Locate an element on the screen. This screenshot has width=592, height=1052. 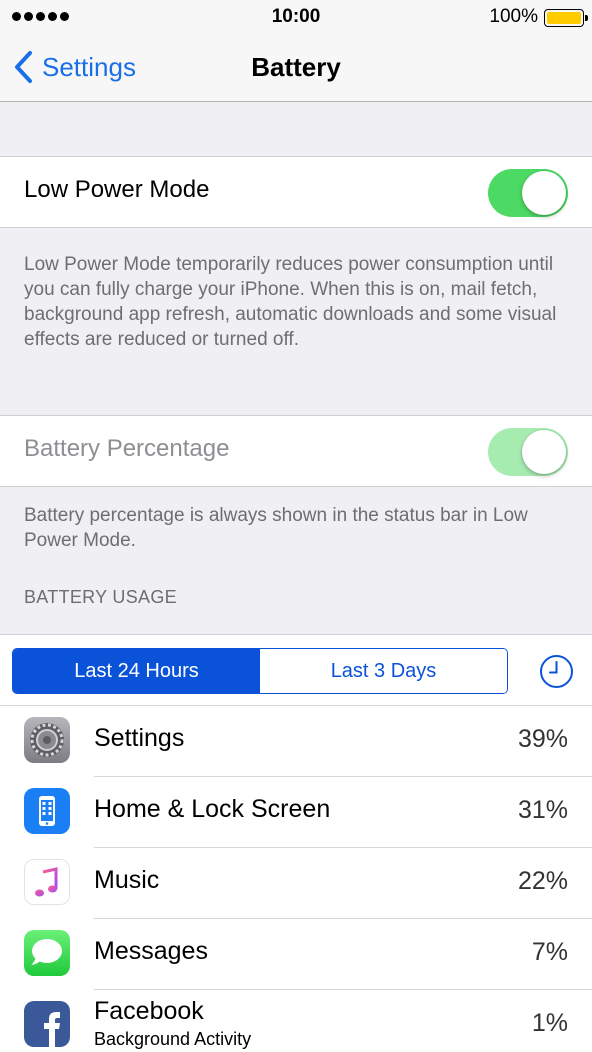
app-usage-percent: 7% is located at coordinates (549, 952).